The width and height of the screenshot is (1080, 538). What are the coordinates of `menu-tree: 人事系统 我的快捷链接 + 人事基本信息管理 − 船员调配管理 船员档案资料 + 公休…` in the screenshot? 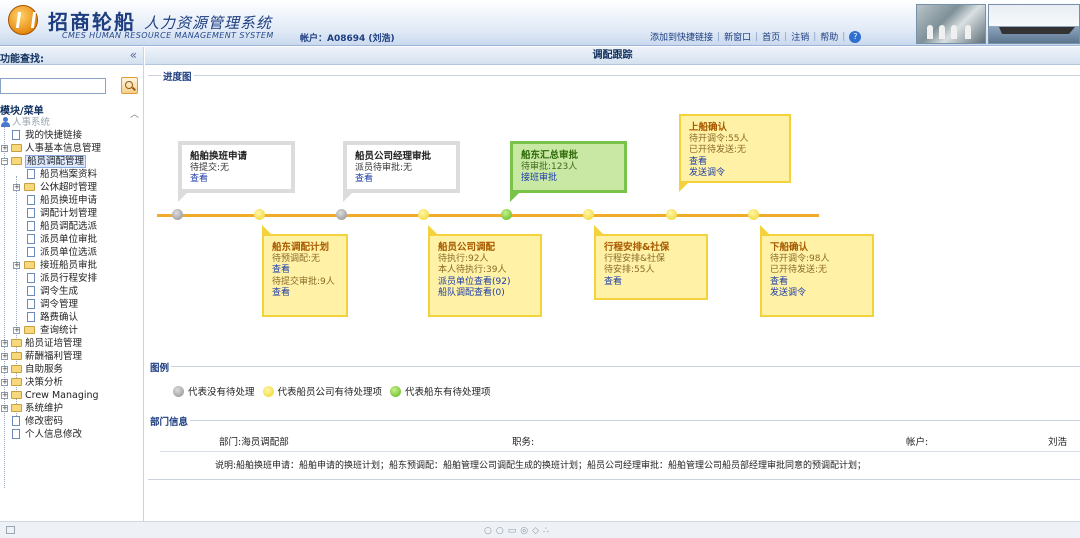 It's located at (70, 302).